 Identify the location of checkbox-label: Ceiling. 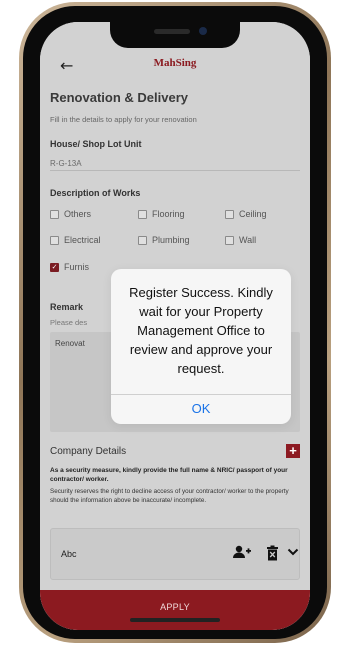
(253, 214).